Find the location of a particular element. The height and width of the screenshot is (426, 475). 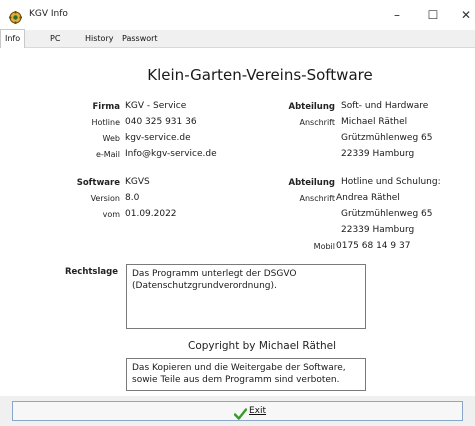

version-label: Version is located at coordinates (105, 198).